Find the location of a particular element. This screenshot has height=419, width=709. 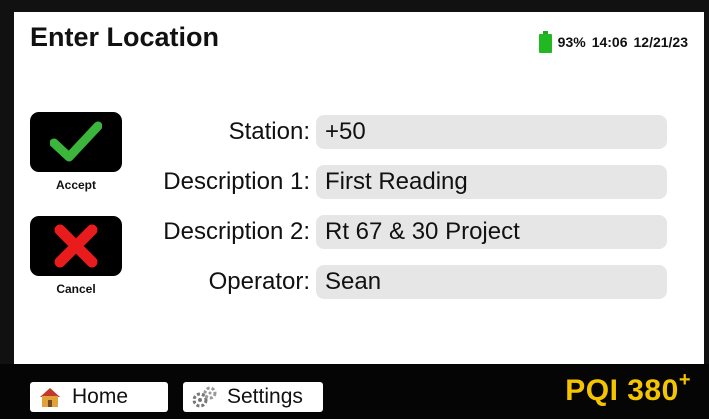

accept-tile is located at coordinates (76, 142).